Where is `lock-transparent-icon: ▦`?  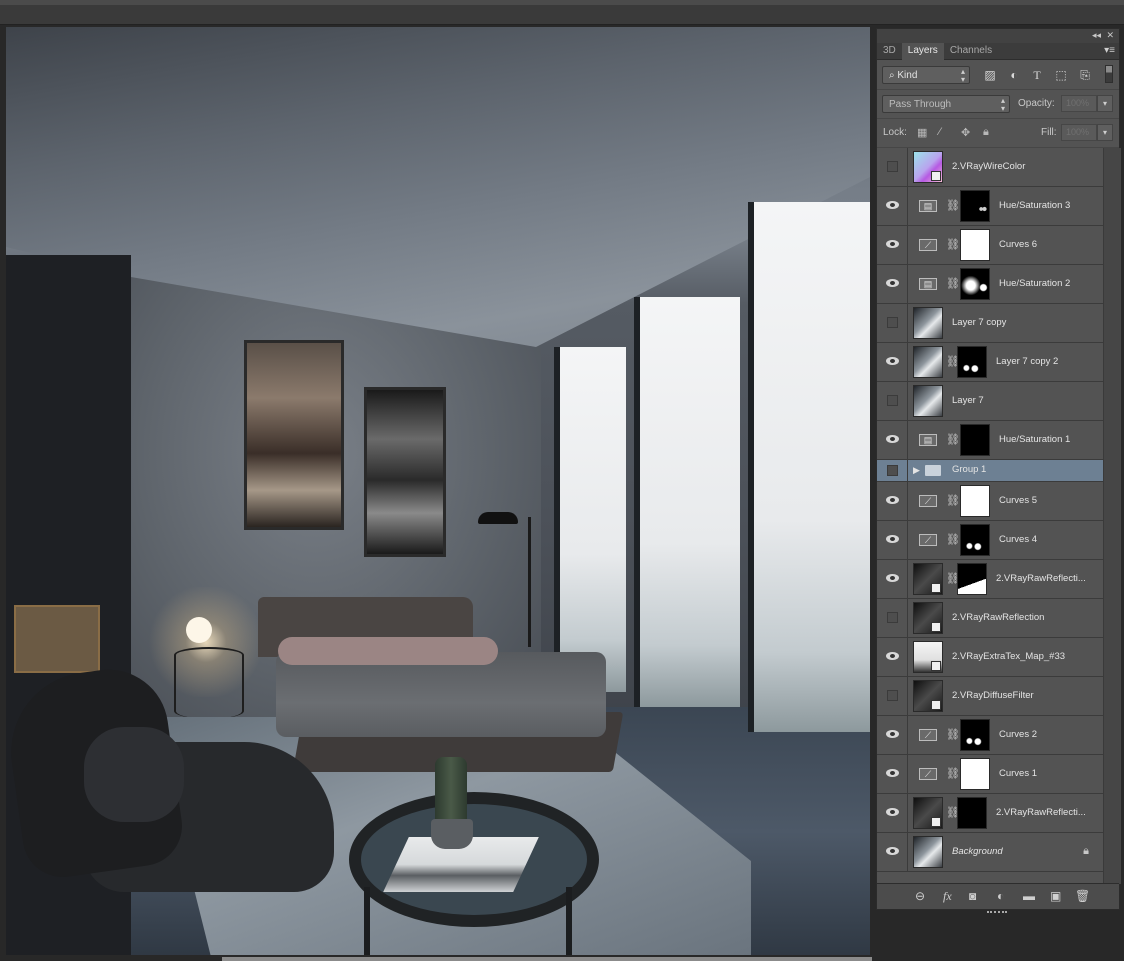
lock-transparent-icon: ▦ is located at coordinates (922, 132).